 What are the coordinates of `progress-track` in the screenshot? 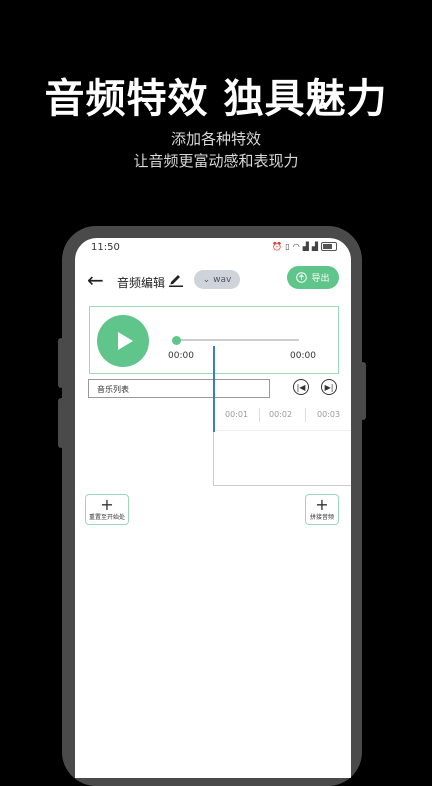 It's located at (238, 340).